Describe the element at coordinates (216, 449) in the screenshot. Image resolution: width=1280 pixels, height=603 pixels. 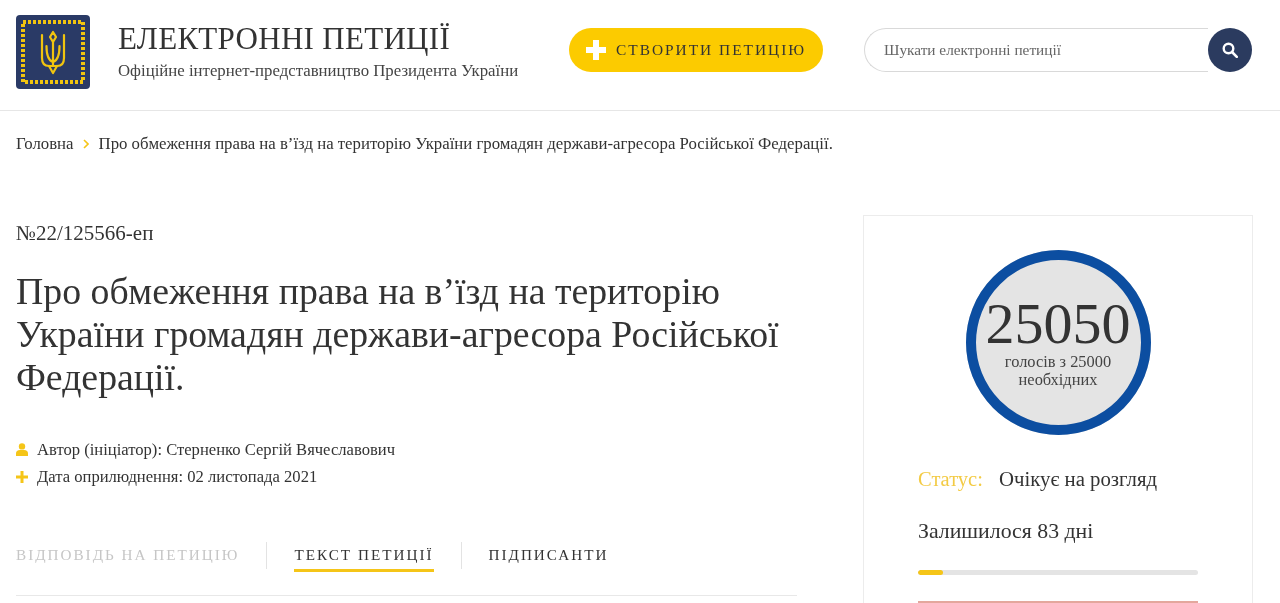
I see `meta-text: Автор (ініціатор): Стерненко Сергій Вячеславович` at that location.